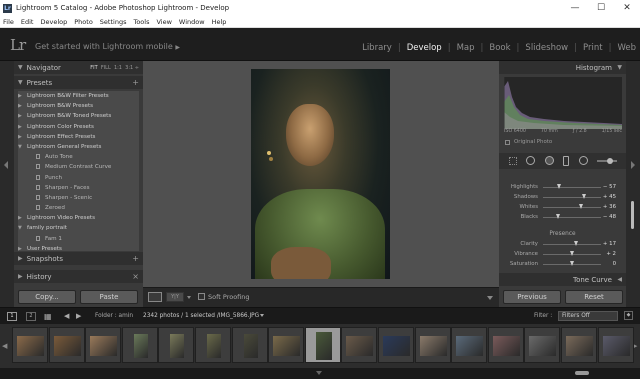  Describe the element at coordinates (530, 160) in the screenshot. I see `spot-removal-icon` at that location.